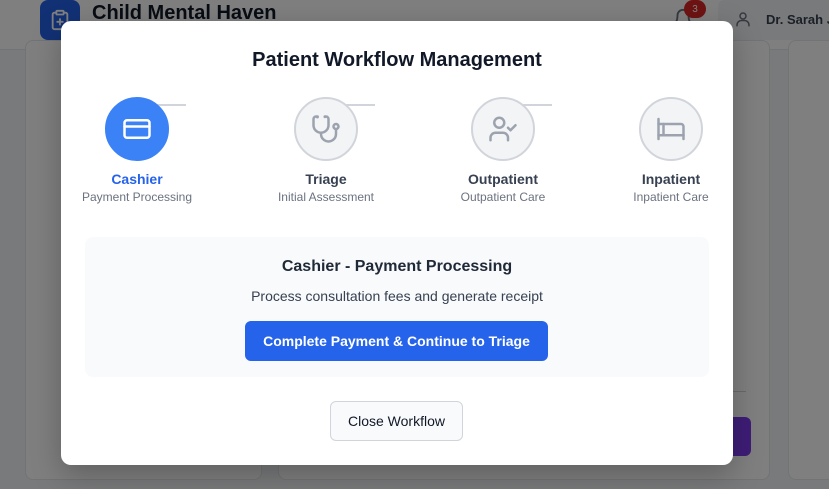 The height and width of the screenshot is (489, 829). What do you see at coordinates (671, 197) in the screenshot?
I see `step-subtitle: Inpatient Care` at bounding box center [671, 197].